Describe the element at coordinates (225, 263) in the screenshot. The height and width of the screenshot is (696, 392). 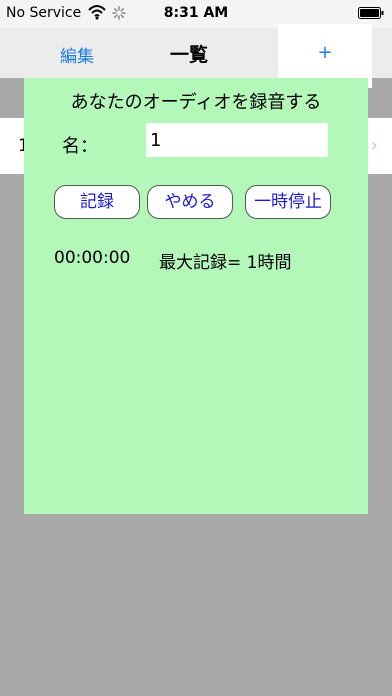
I see `max-record-label: 最大記録= 1時間` at that location.